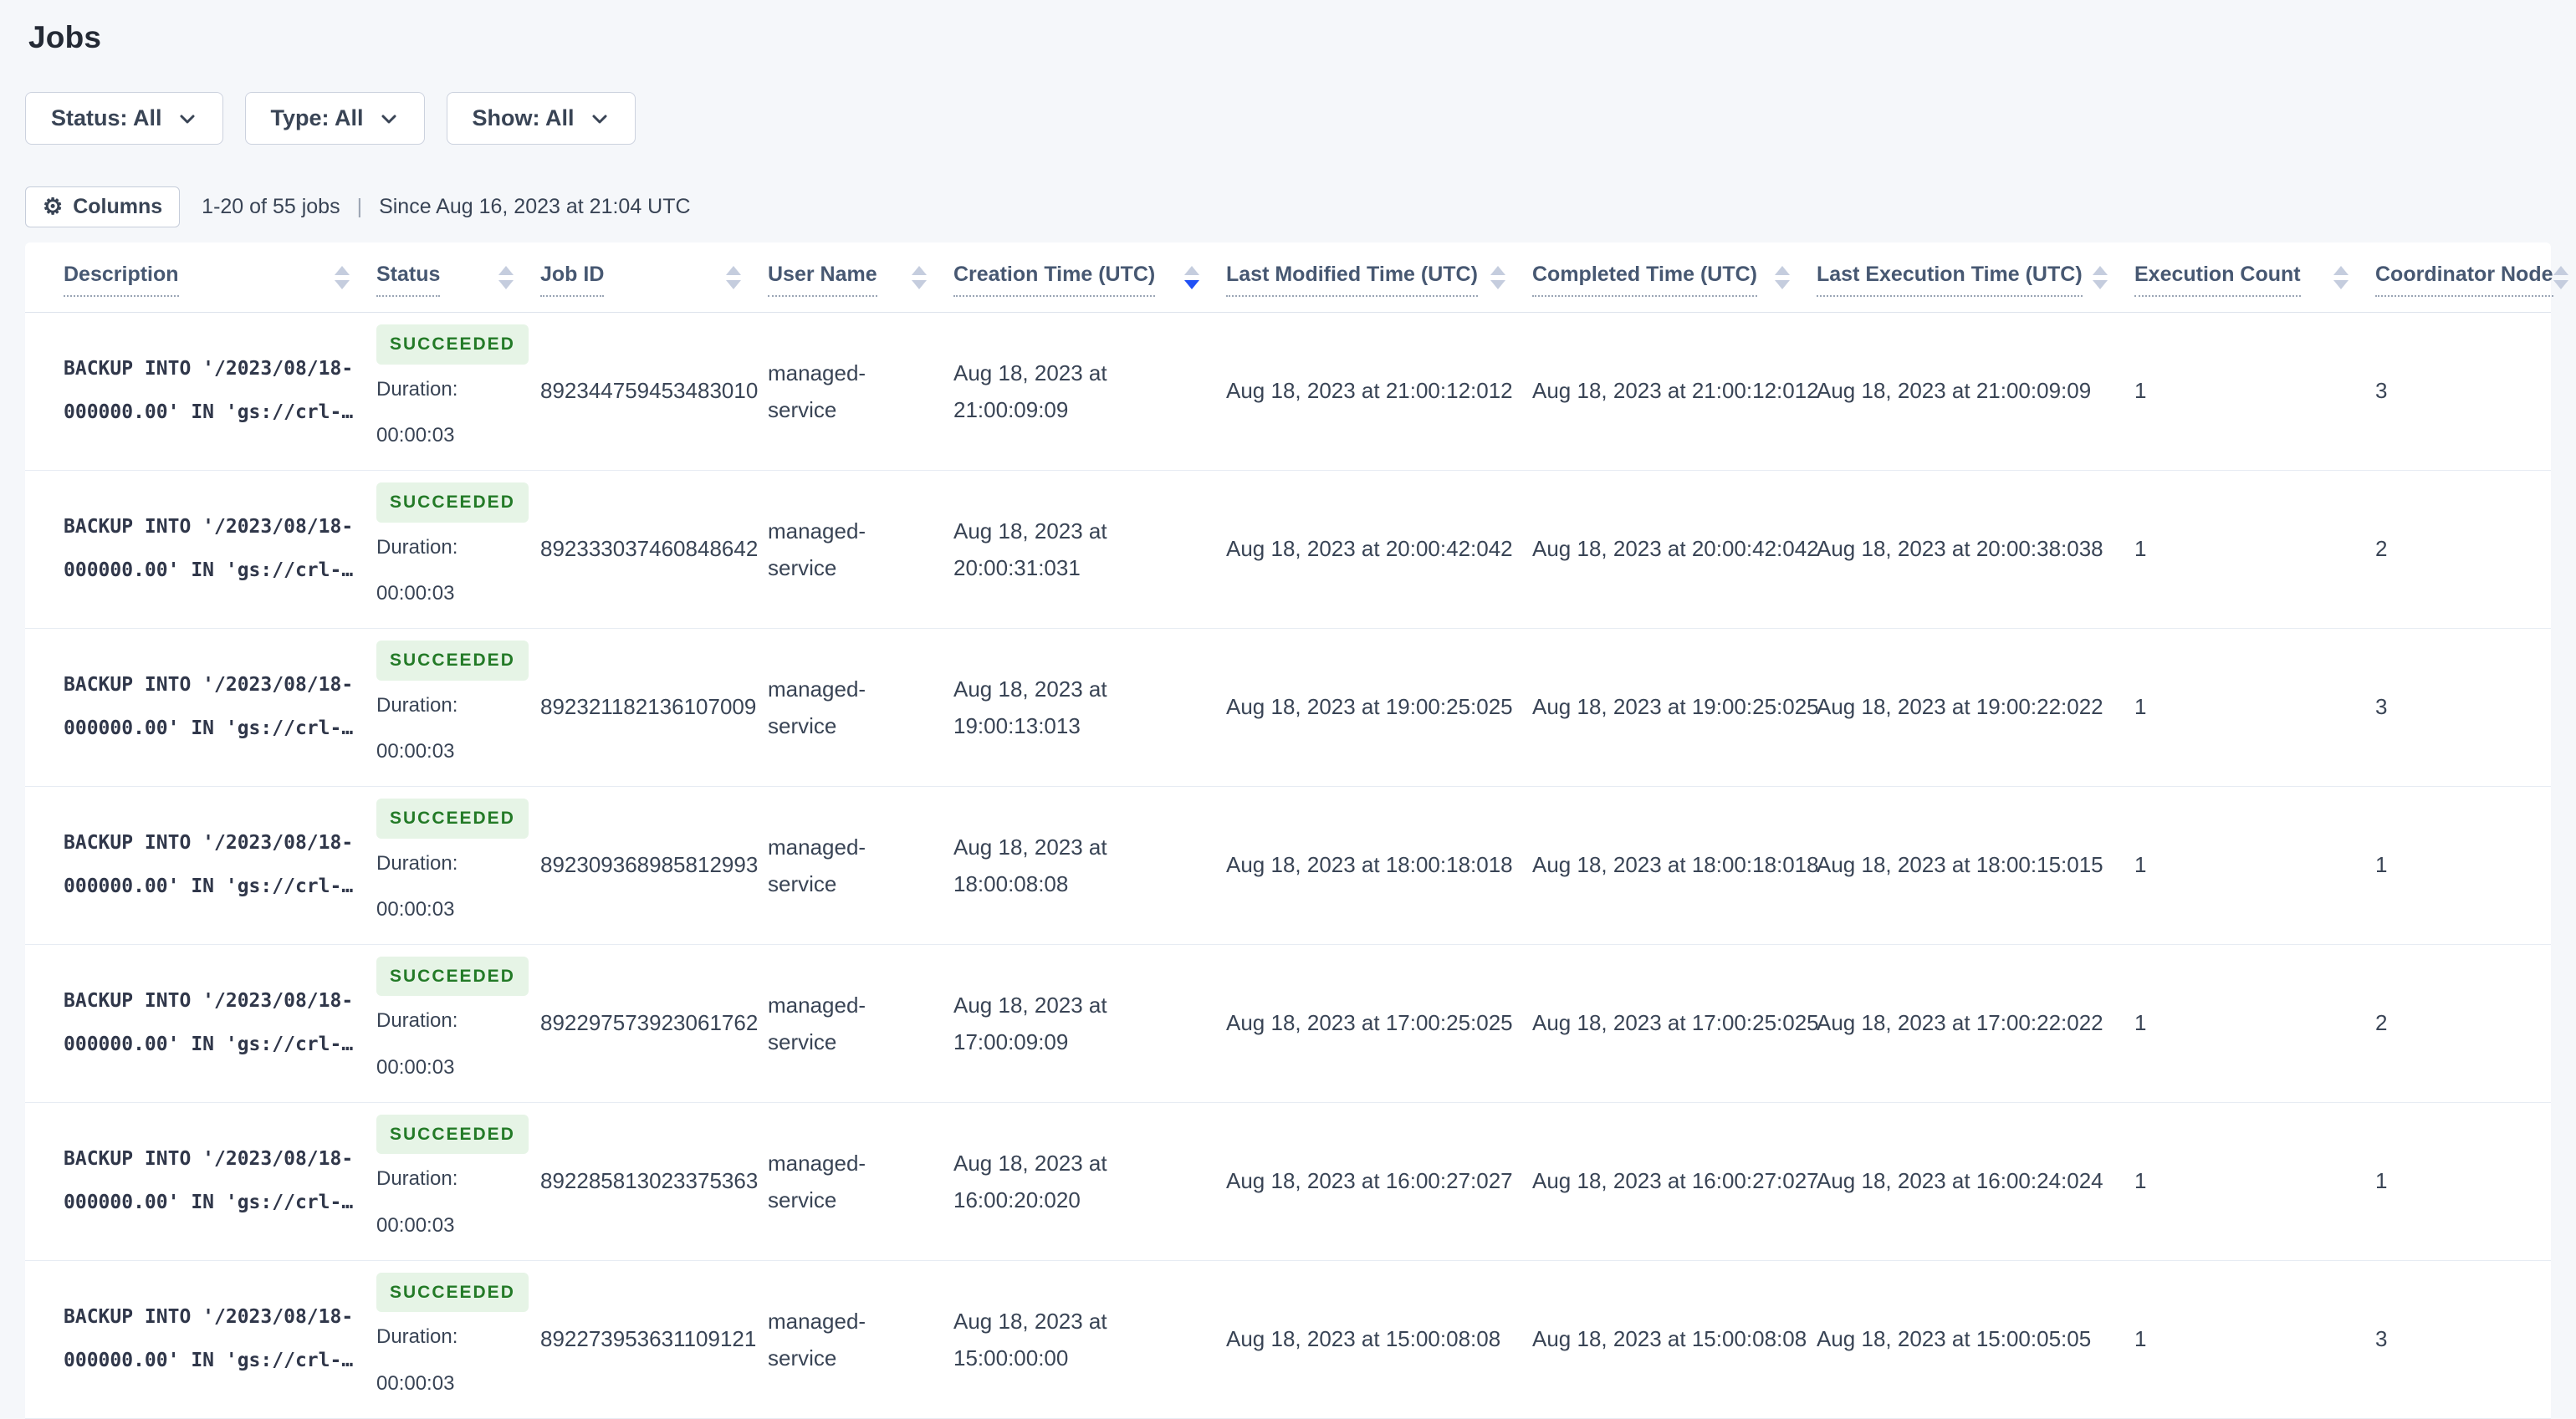 The height and width of the screenshot is (1419, 2576). I want to click on column-header: Coordinator Node, so click(2471, 277).